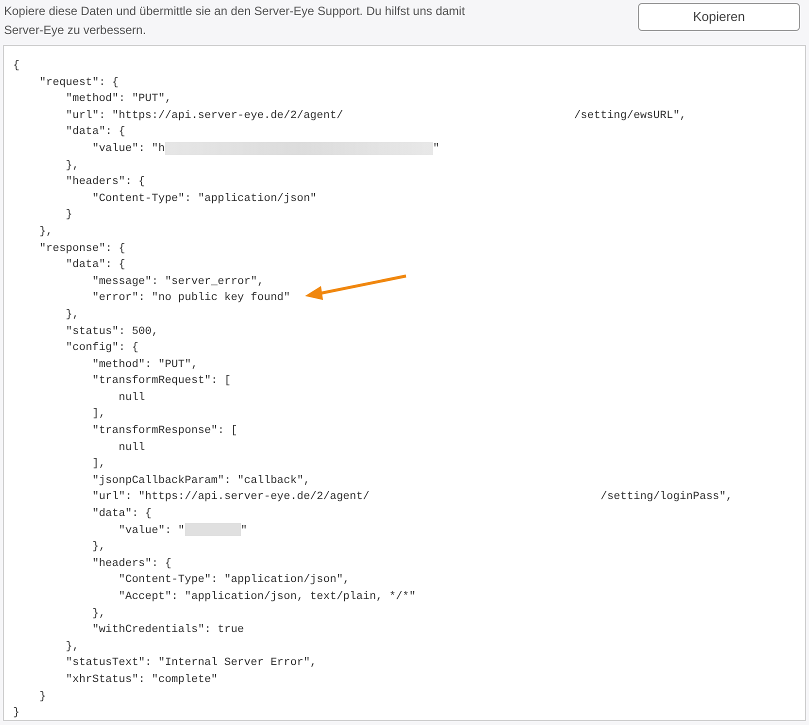 The image size is (809, 725). What do you see at coordinates (190, 663) in the screenshot?
I see `code-text: "statusText": "Internal Server Error",` at bounding box center [190, 663].